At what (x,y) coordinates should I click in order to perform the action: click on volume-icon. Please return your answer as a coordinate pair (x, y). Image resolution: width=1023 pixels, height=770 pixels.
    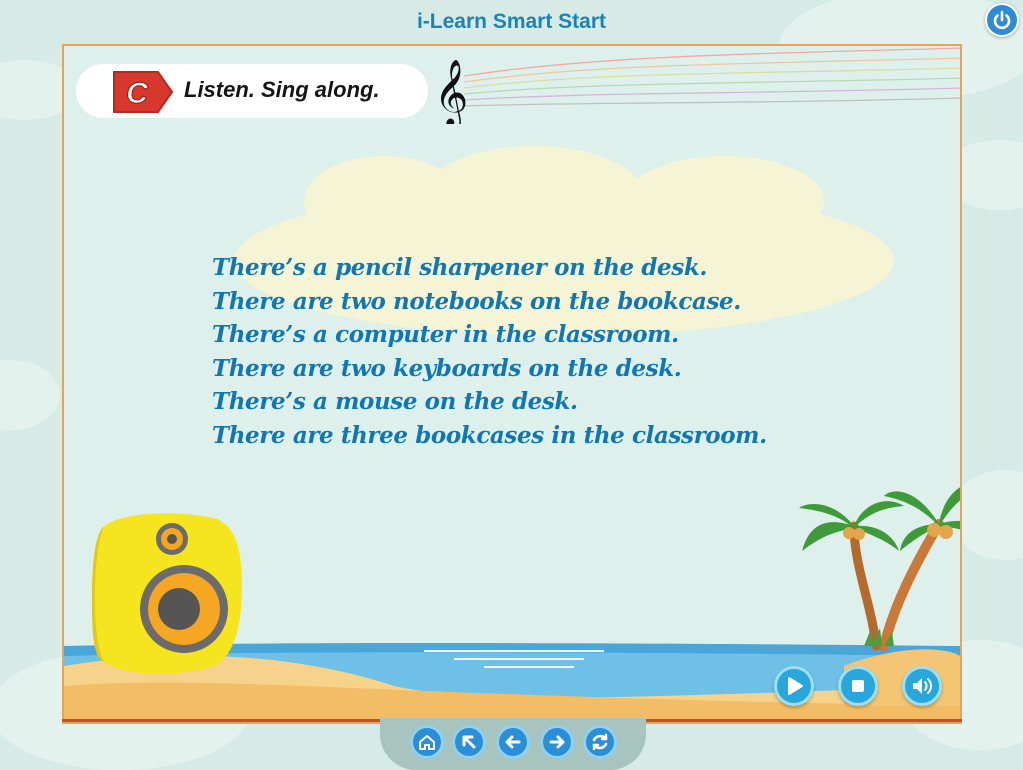
    Looking at the image, I should click on (922, 686).